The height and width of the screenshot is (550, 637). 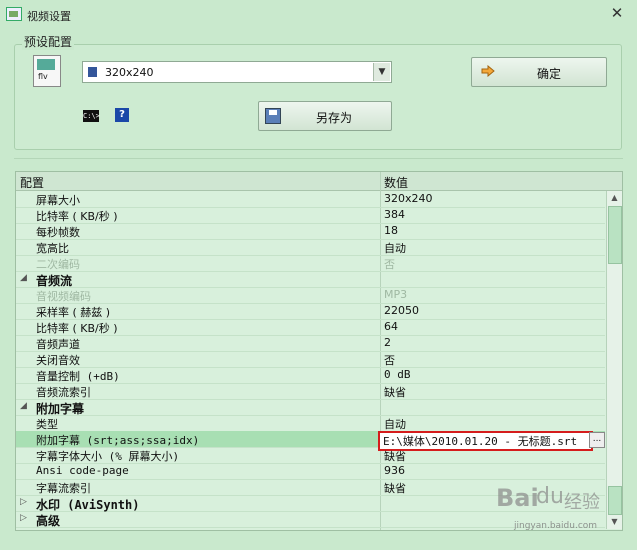 I want to click on save-as-button: 另存为, so click(x=325, y=116).